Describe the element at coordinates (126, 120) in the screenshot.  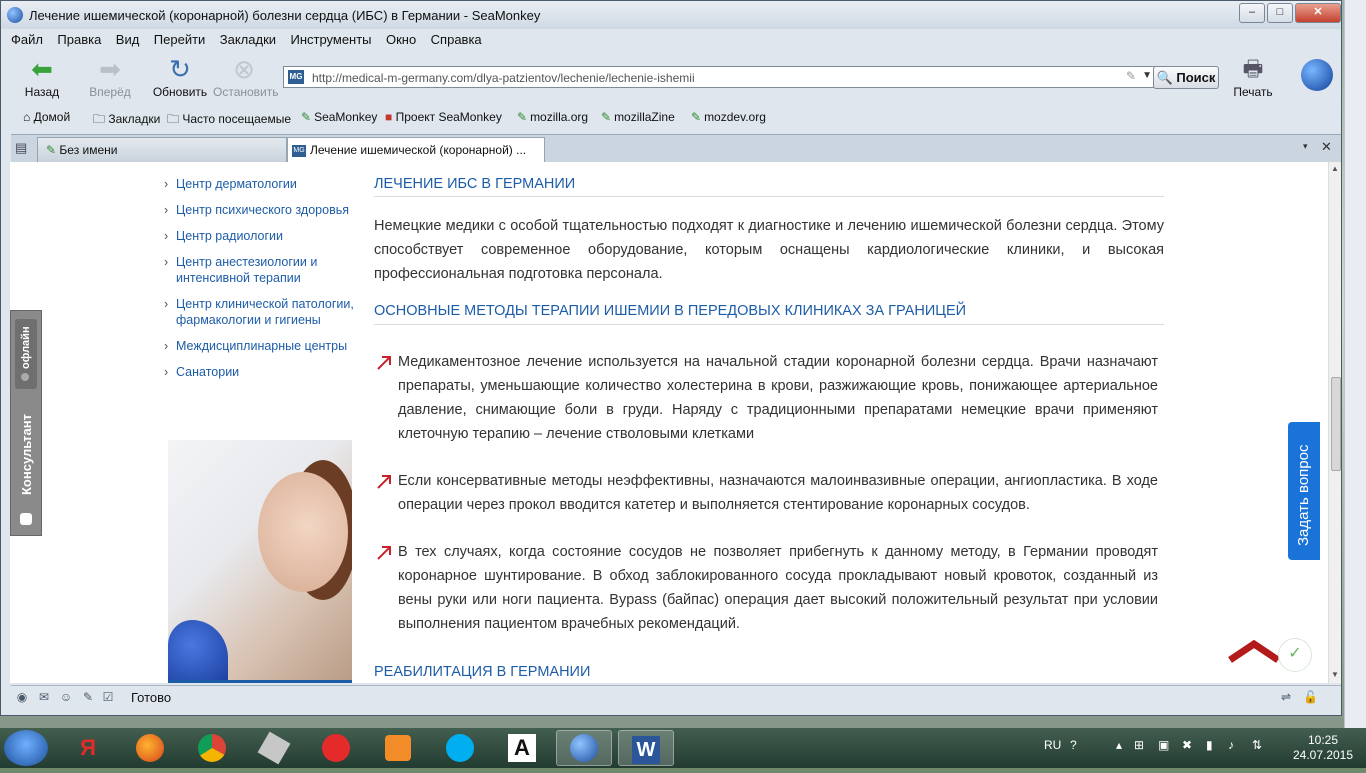
I see `bookmark-bookmarks: 🗀 Закладки` at that location.